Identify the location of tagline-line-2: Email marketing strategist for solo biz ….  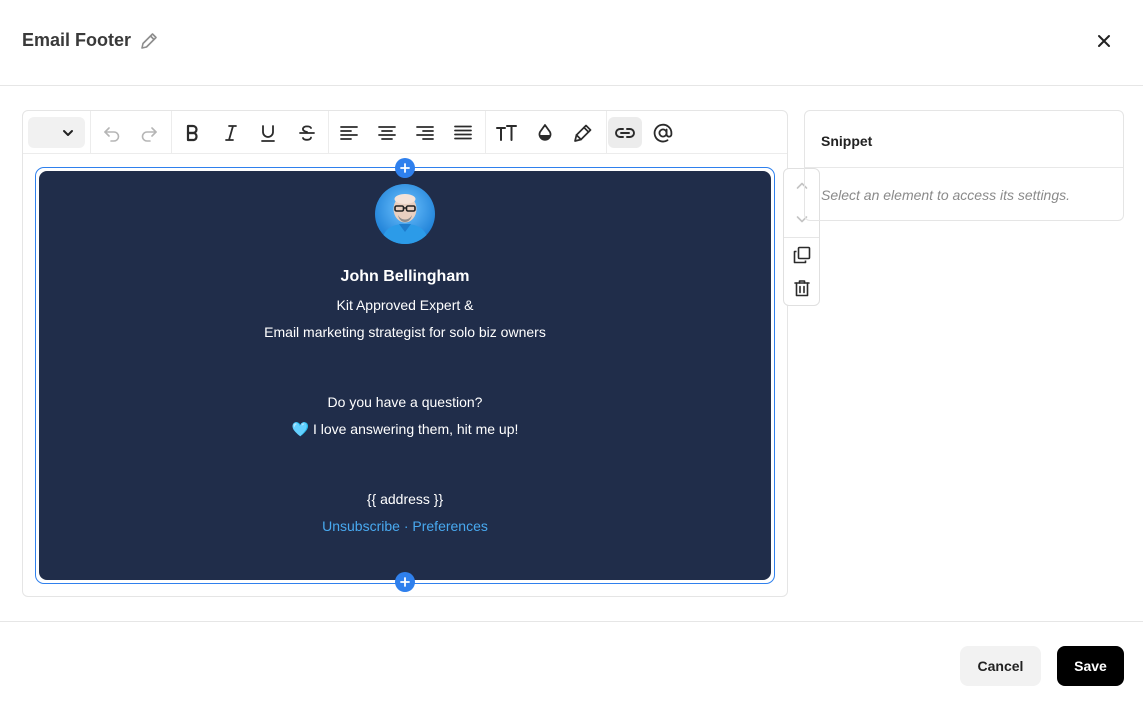
(405, 332).